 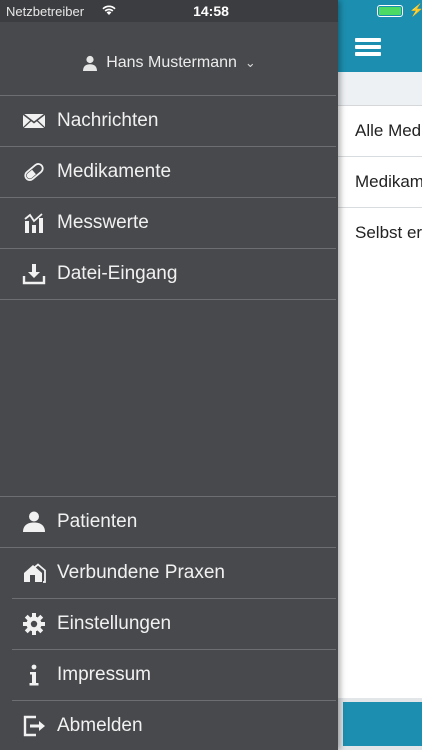 What do you see at coordinates (108, 120) in the screenshot?
I see `nav-item-label: Nachrichten` at bounding box center [108, 120].